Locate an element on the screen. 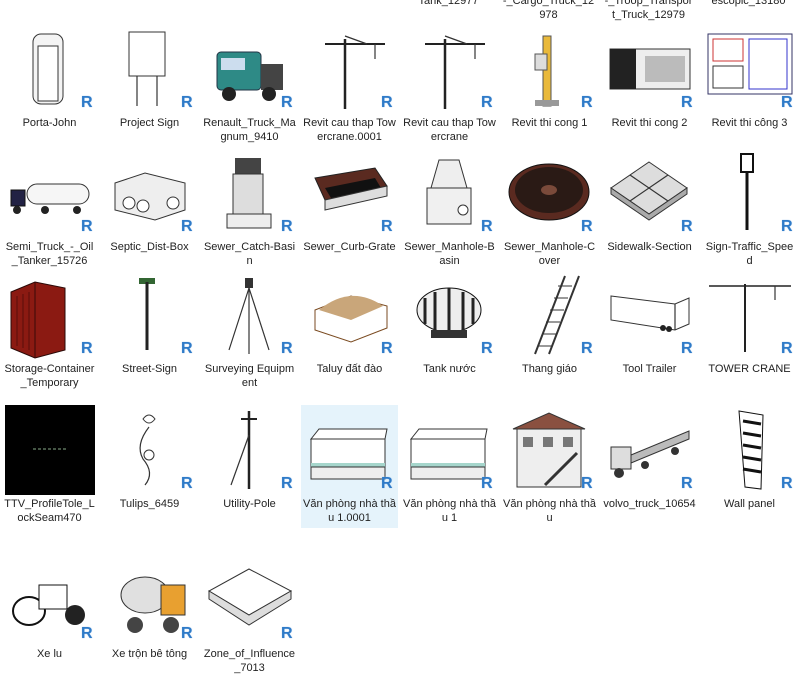 This screenshot has height=681, width=800. file-item: R Semi_Truck_-_Oil_Tanker_15726 is located at coordinates (49, 209).